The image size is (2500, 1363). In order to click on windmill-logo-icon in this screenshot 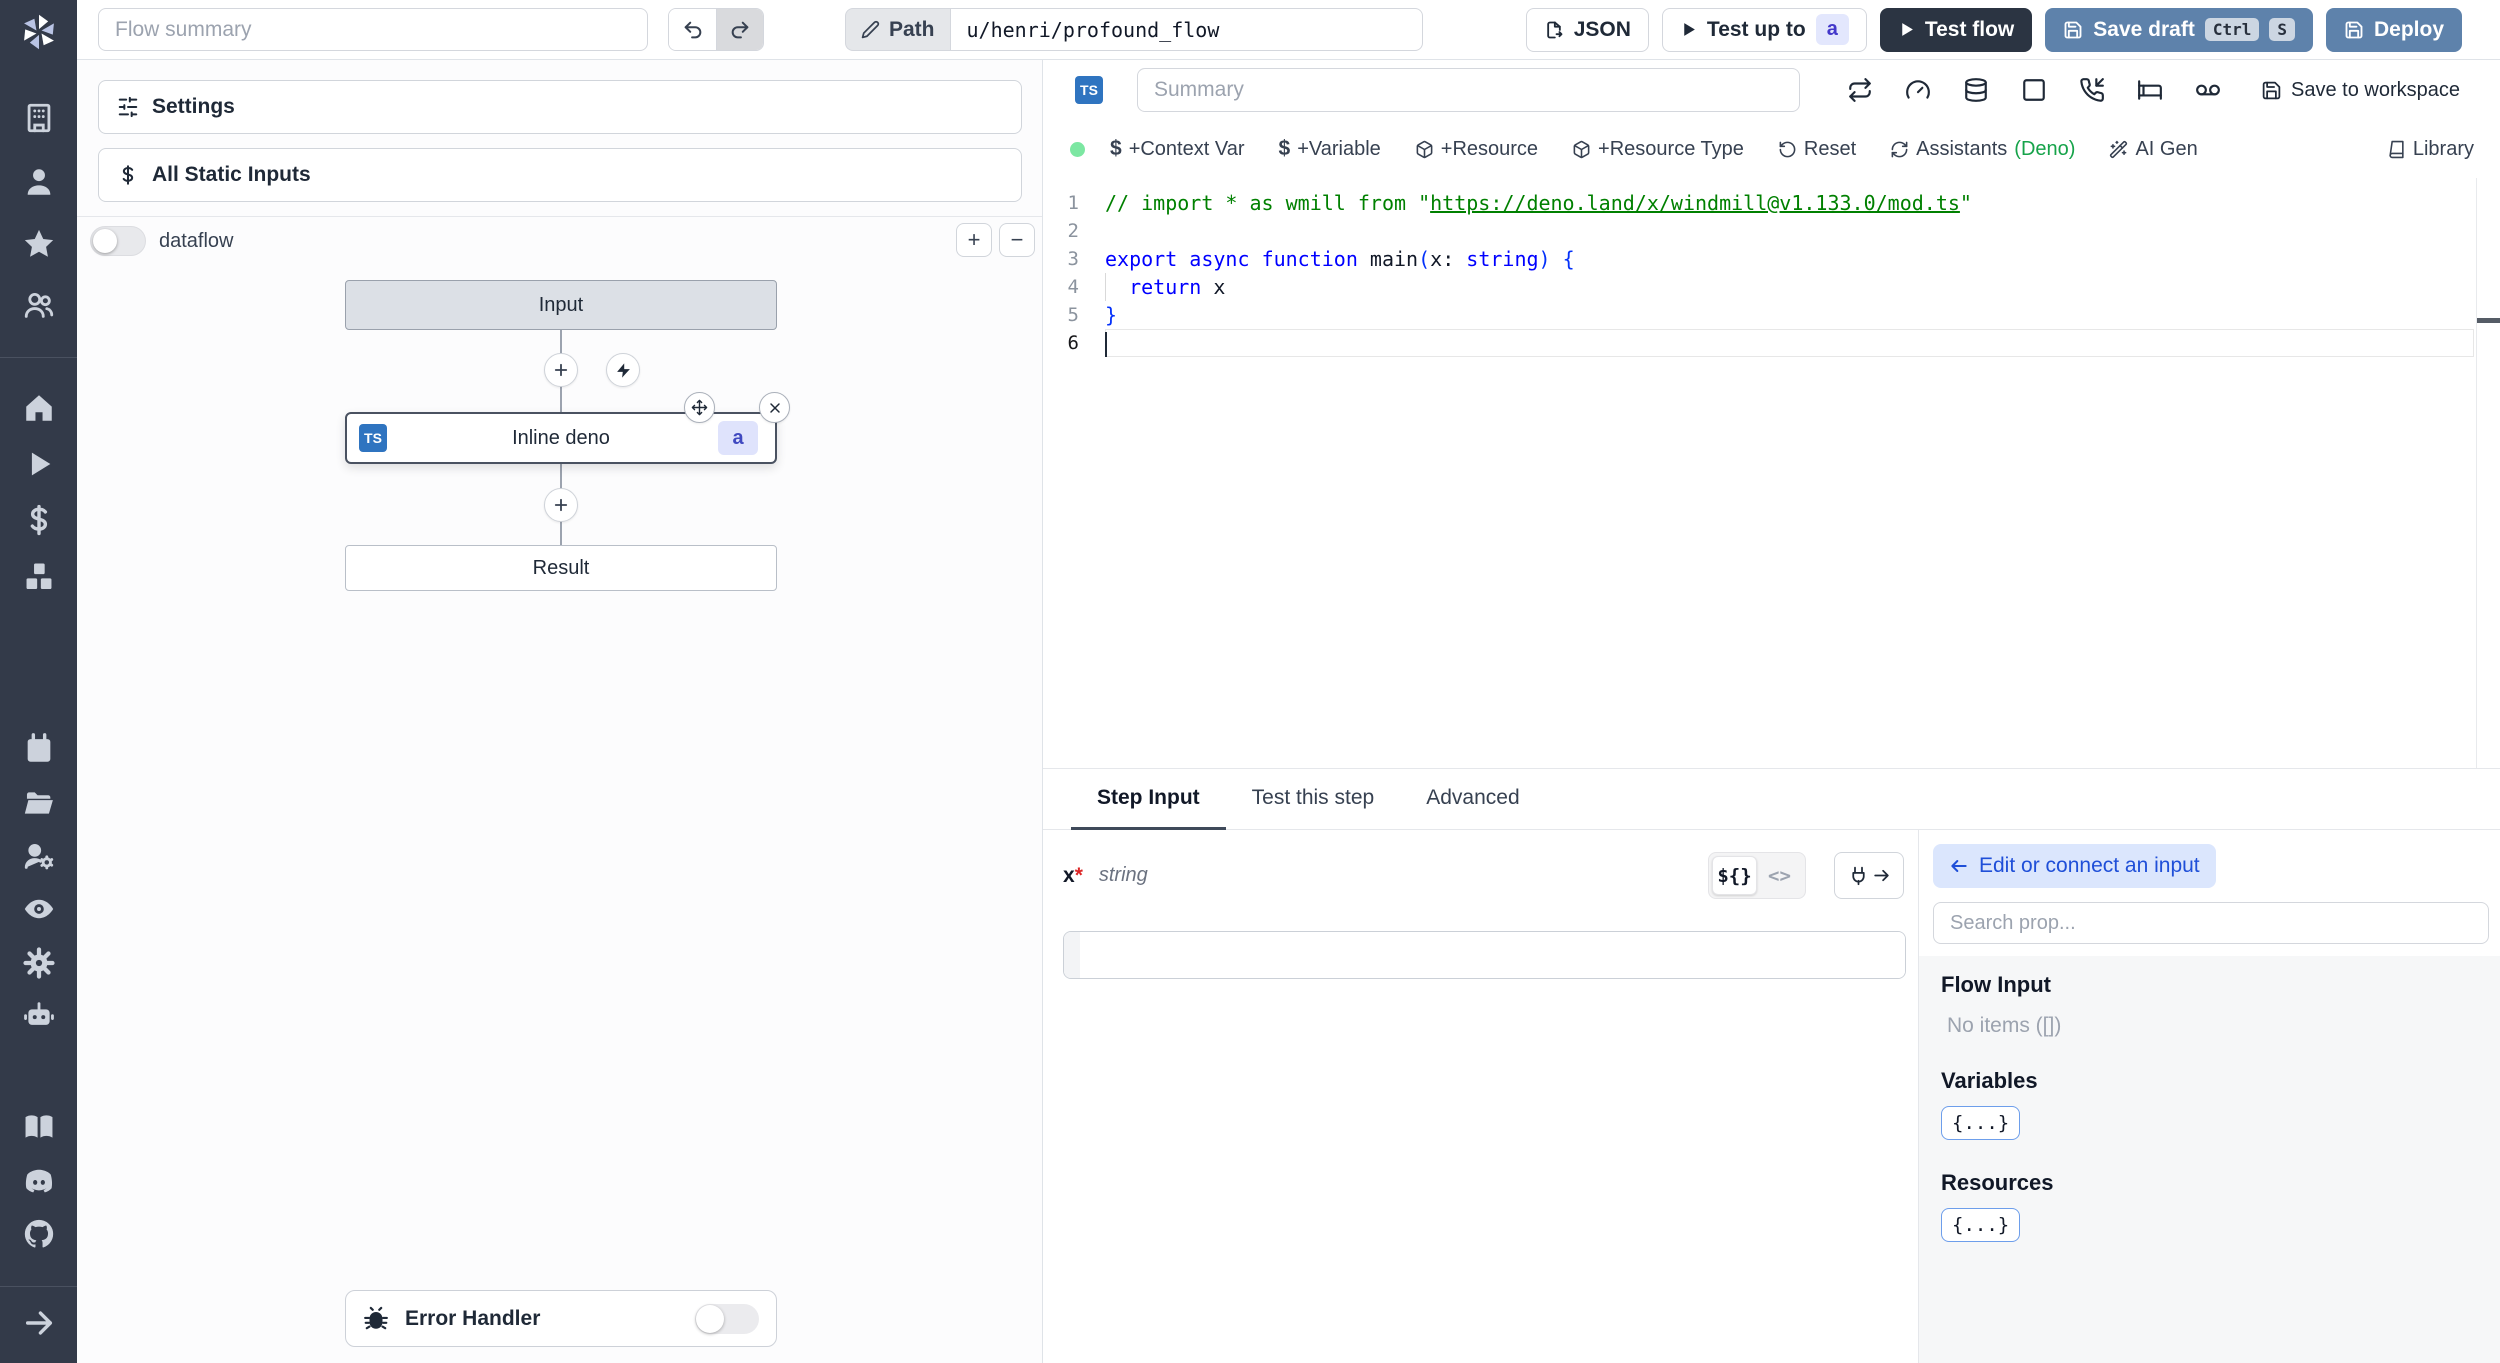, I will do `click(39, 32)`.